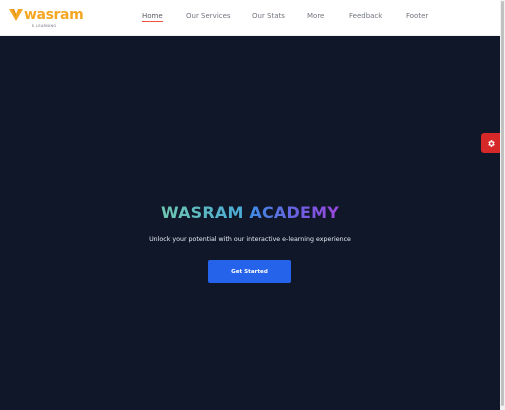 The width and height of the screenshot is (505, 410). I want to click on logo-main: wasram, so click(46, 15).